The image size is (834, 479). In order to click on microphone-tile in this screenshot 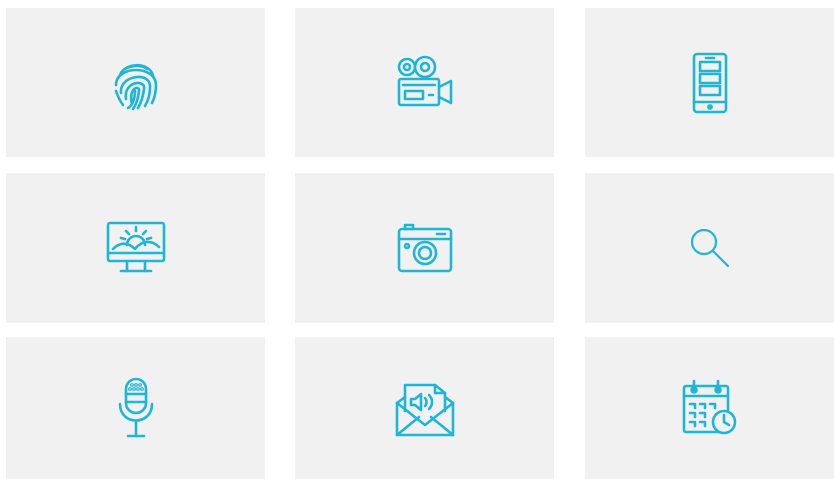, I will do `click(135, 408)`.